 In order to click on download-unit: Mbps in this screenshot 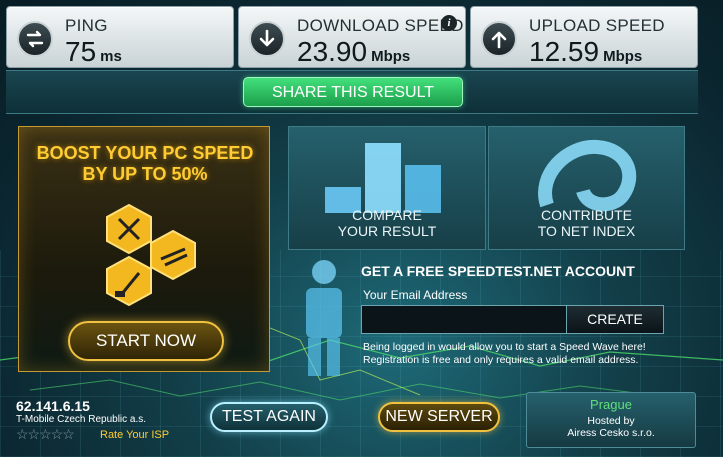, I will do `click(391, 56)`.